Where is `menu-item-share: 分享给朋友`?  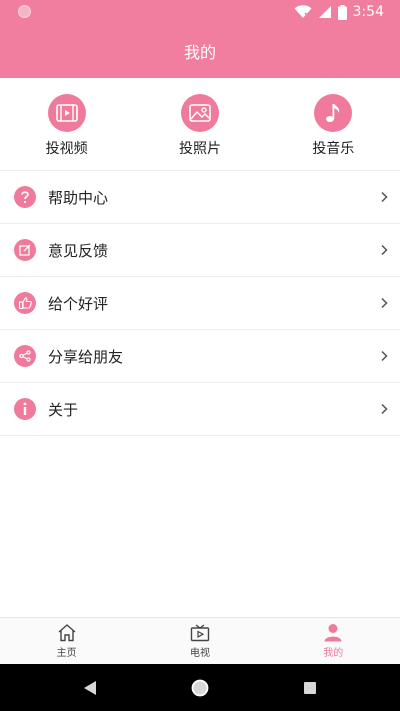 menu-item-share: 分享给朋友 is located at coordinates (200, 356).